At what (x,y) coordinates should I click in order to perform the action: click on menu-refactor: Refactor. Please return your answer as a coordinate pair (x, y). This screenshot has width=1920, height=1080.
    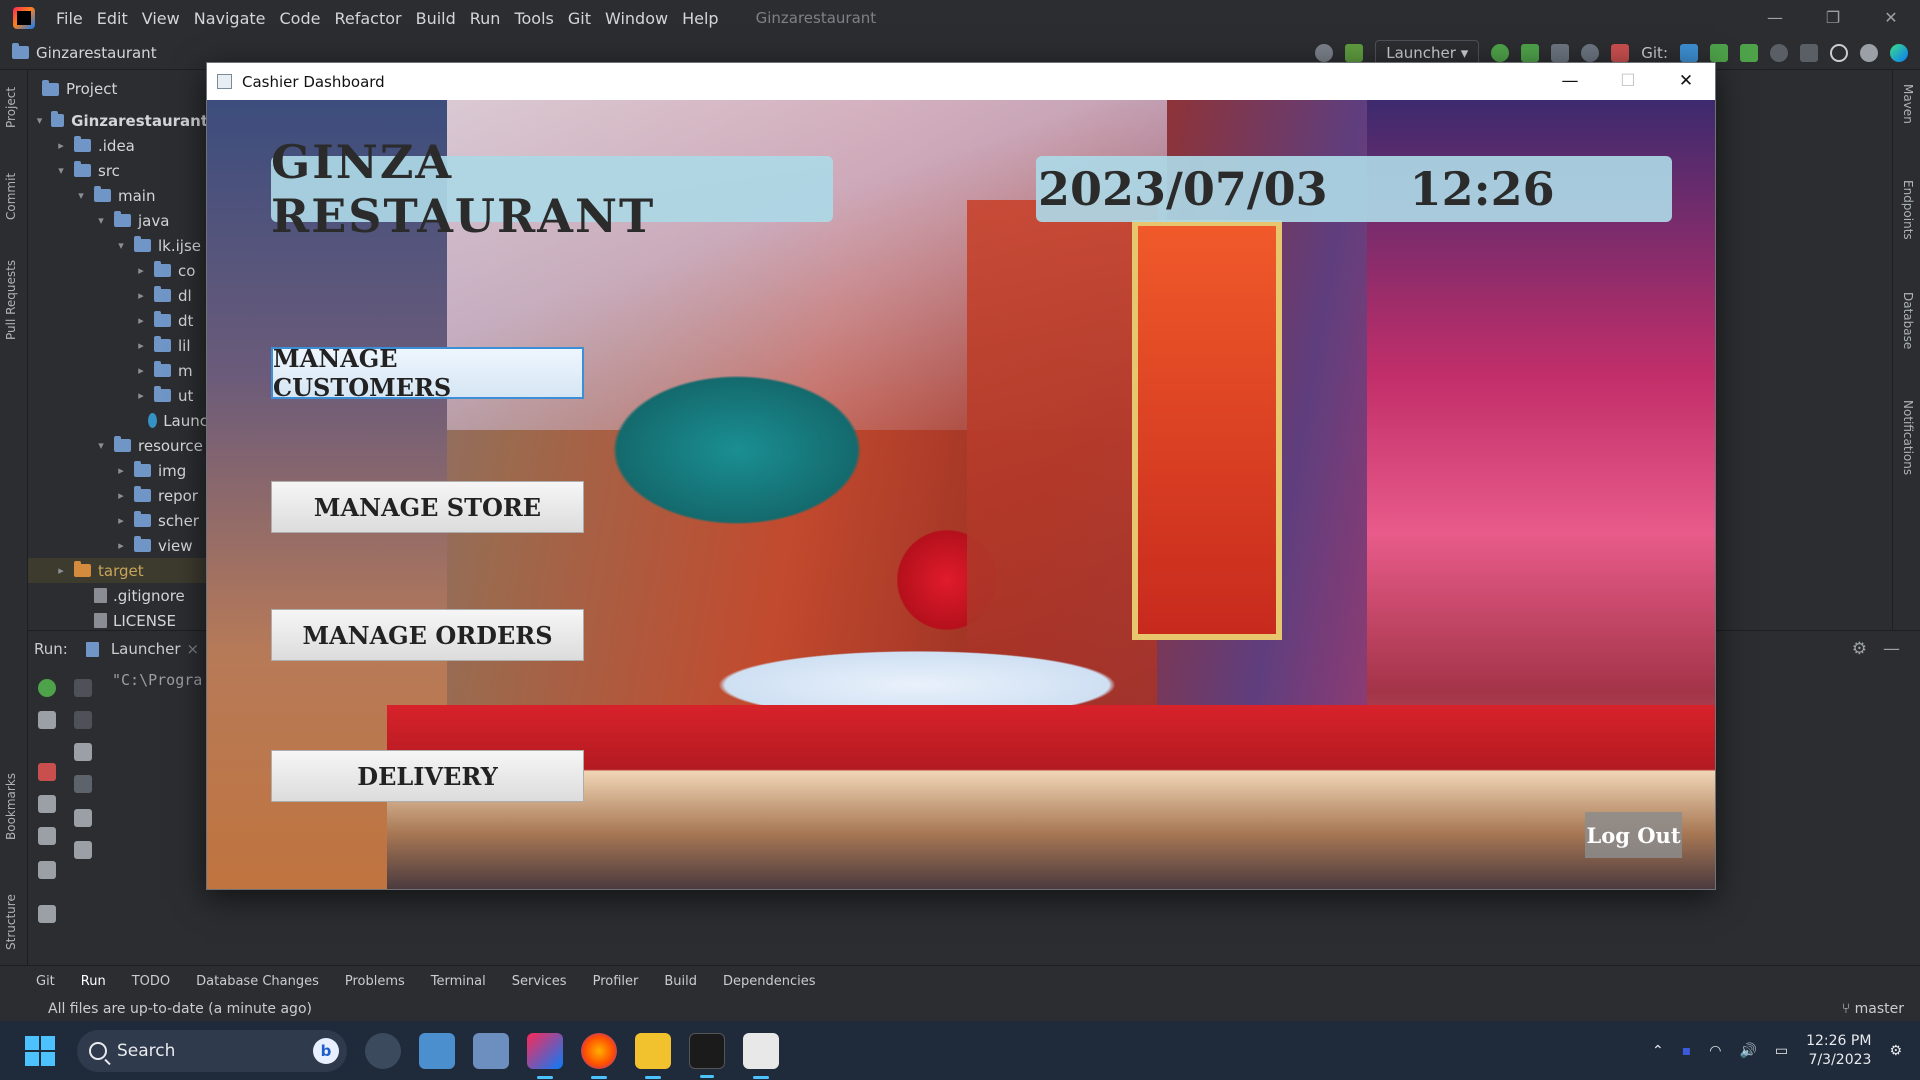
    Looking at the image, I should click on (367, 18).